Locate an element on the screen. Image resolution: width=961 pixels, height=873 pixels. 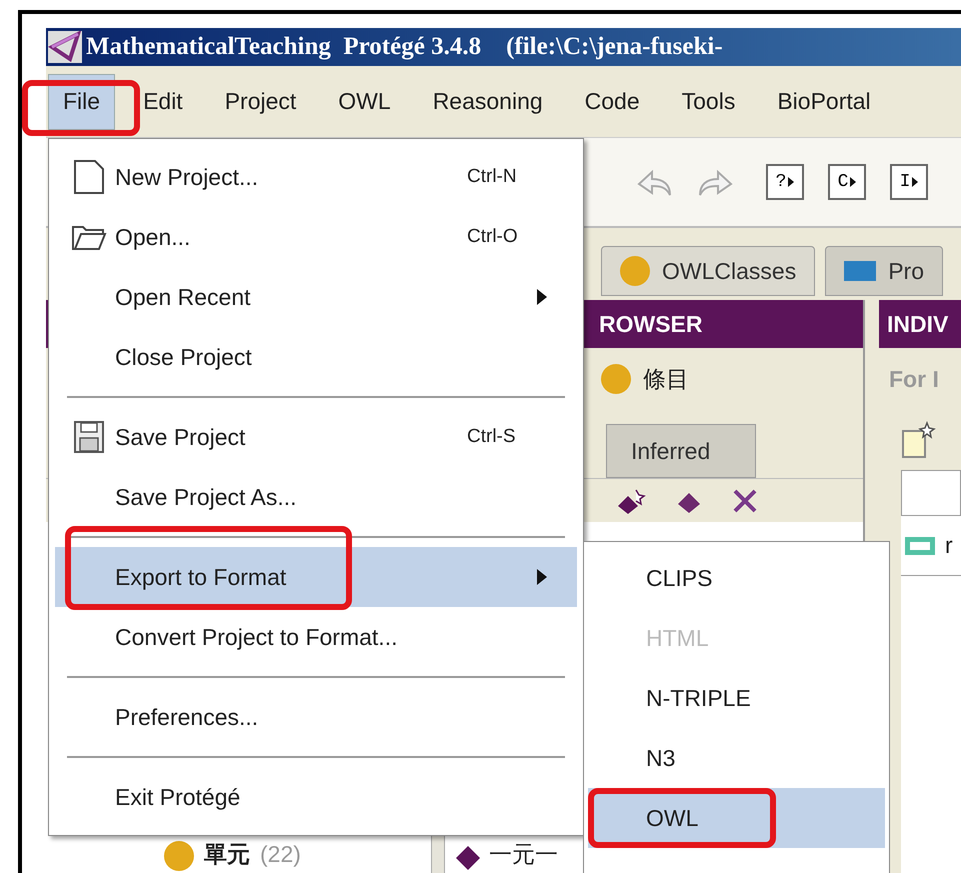
menu-bar-item: Reasoning is located at coordinates (487, 102).